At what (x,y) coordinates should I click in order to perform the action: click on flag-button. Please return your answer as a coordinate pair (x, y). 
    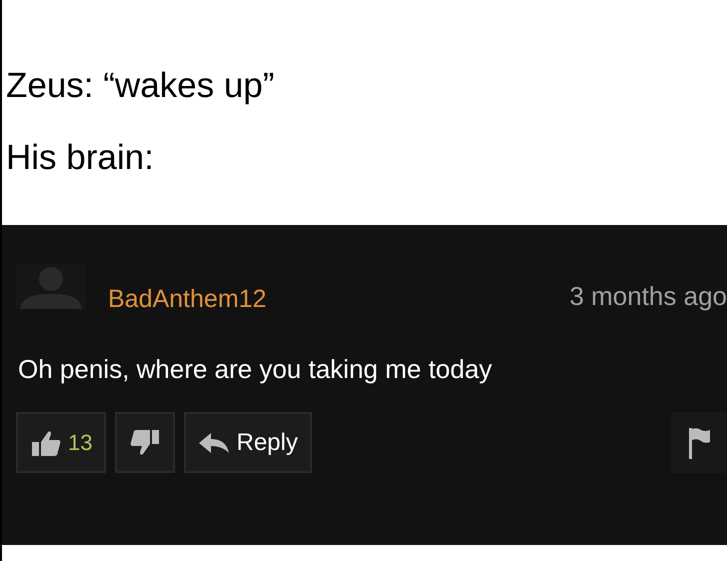
    Looking at the image, I should click on (699, 442).